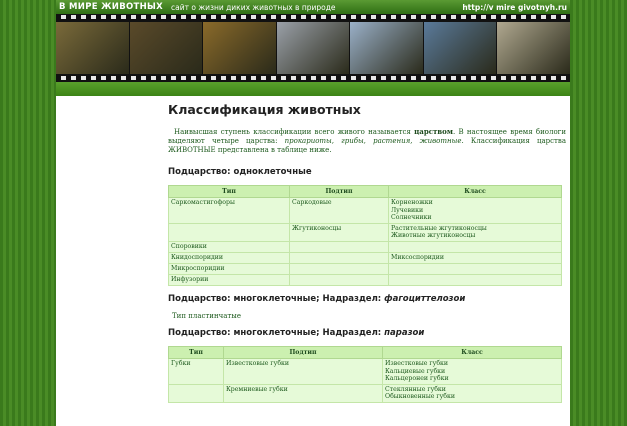 This screenshot has width=627, height=426. Describe the element at coordinates (439, 228) in the screenshot. I see `class-name: Растительные жгутиконосцы` at that location.